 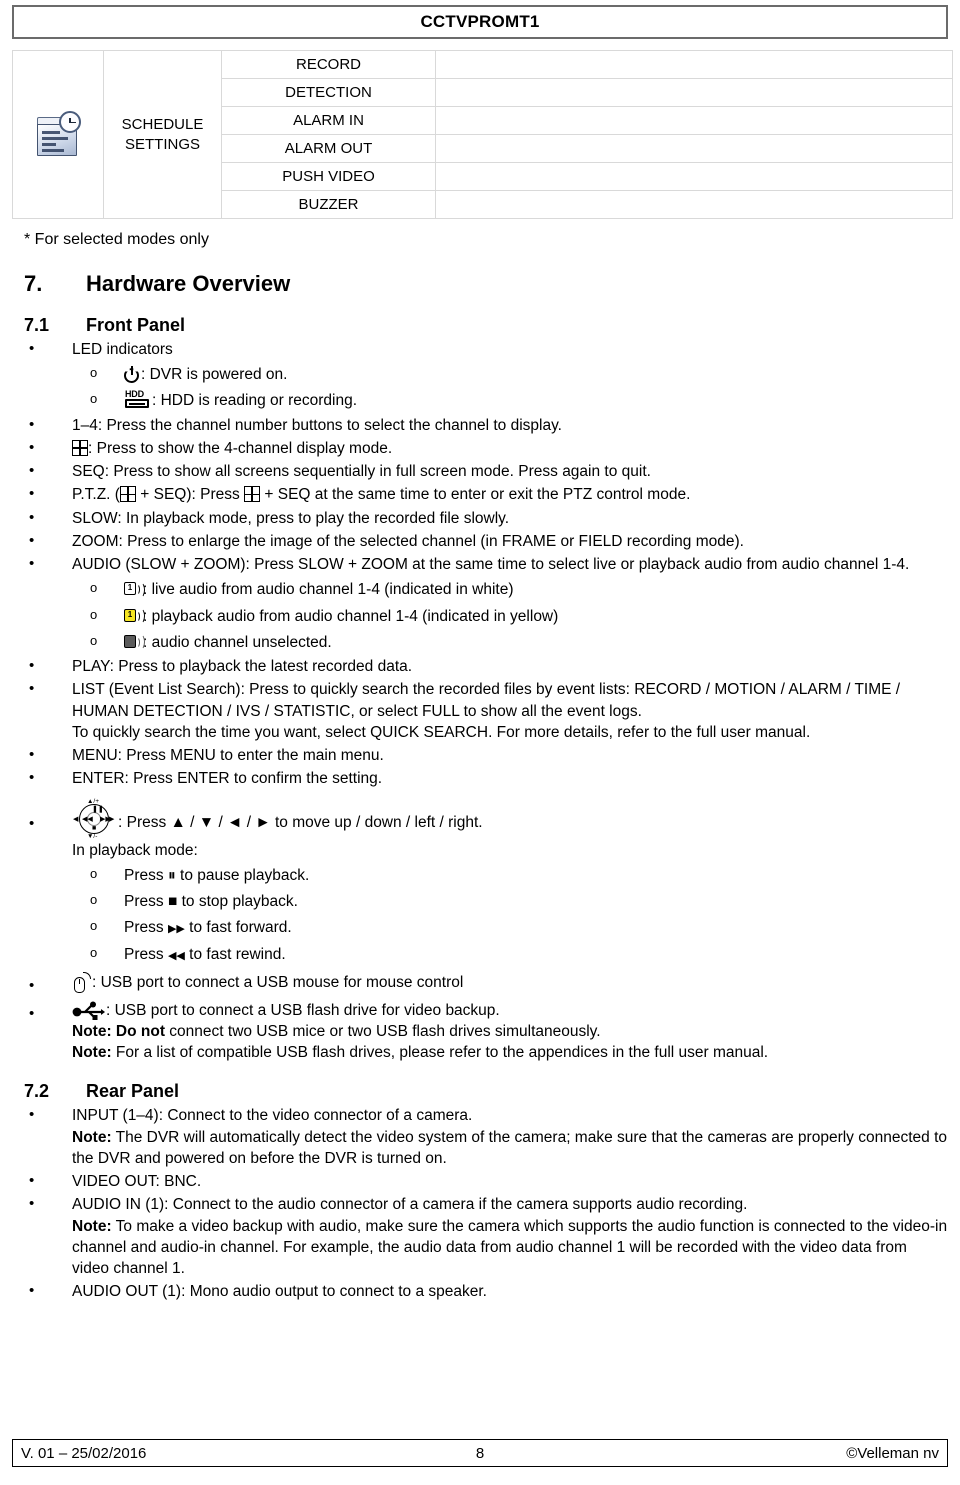 I want to click on usb-mouse-icon, so click(x=82, y=982).